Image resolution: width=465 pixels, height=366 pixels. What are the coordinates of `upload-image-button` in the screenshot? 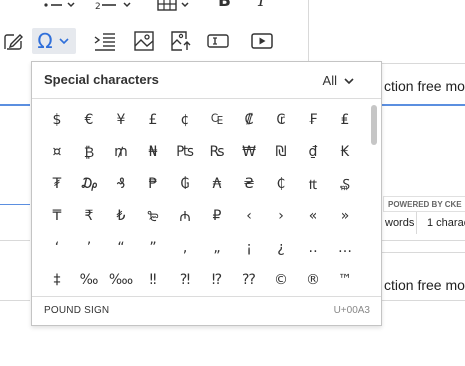 It's located at (181, 41).